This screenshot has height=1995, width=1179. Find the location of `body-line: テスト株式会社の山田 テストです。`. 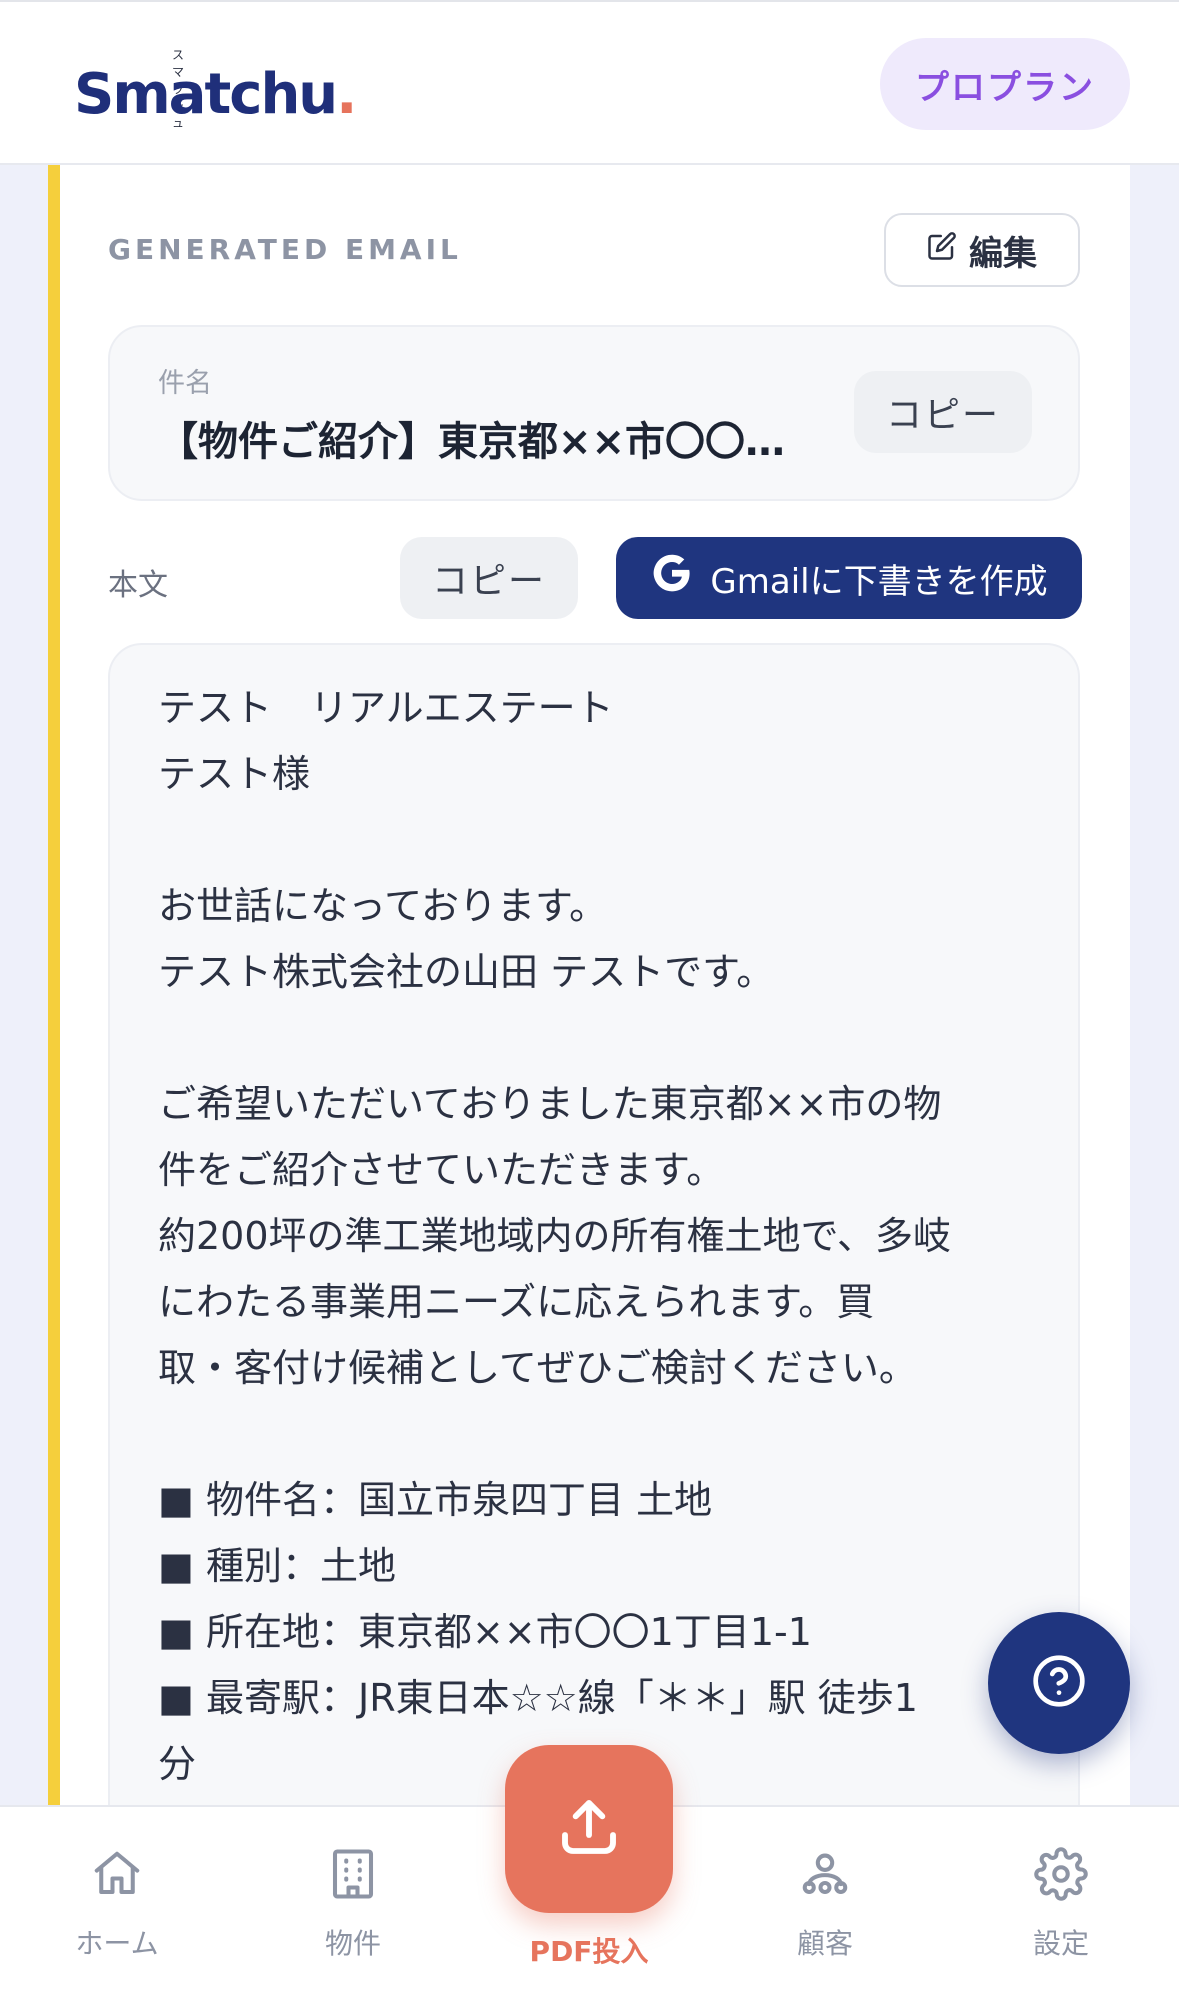

body-line: テスト株式会社の山田 テストです。 is located at coordinates (466, 972).